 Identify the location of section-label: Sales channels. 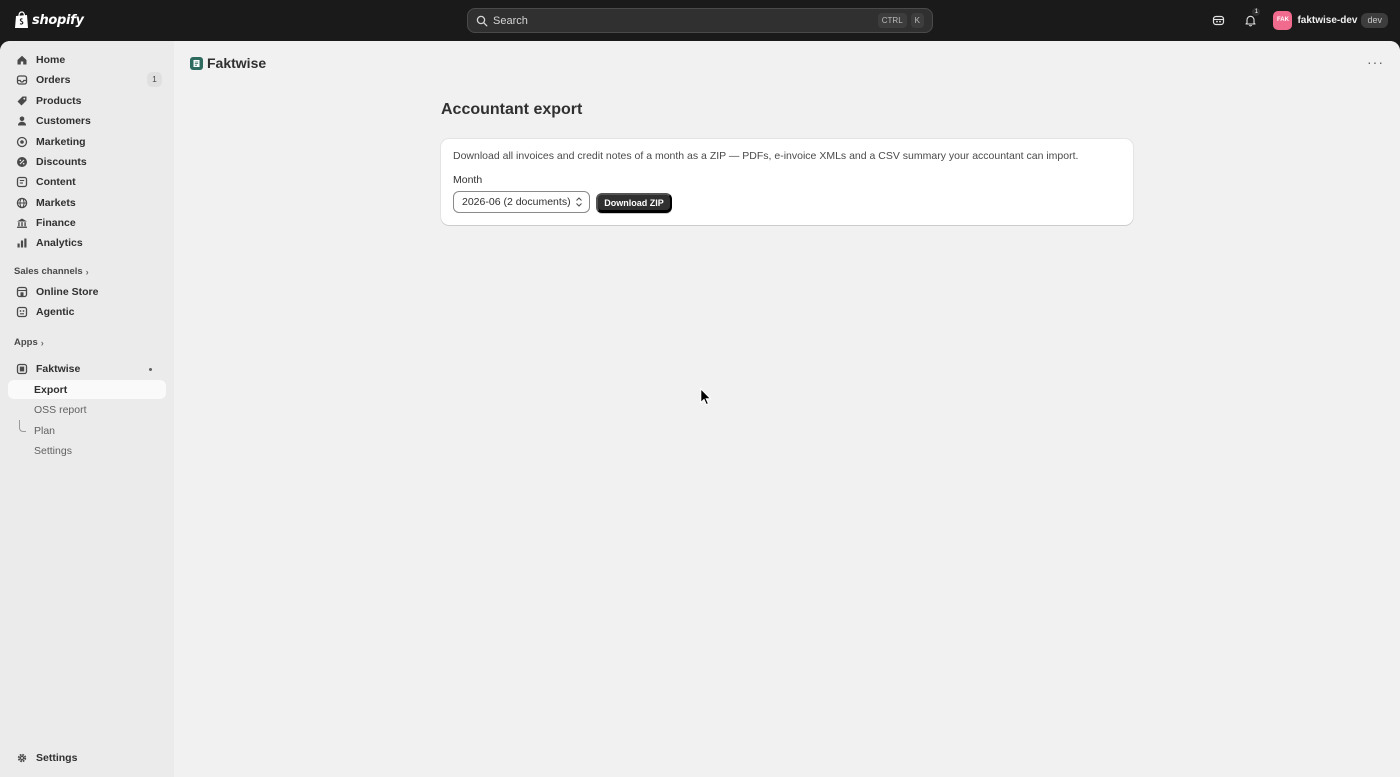
(48, 271).